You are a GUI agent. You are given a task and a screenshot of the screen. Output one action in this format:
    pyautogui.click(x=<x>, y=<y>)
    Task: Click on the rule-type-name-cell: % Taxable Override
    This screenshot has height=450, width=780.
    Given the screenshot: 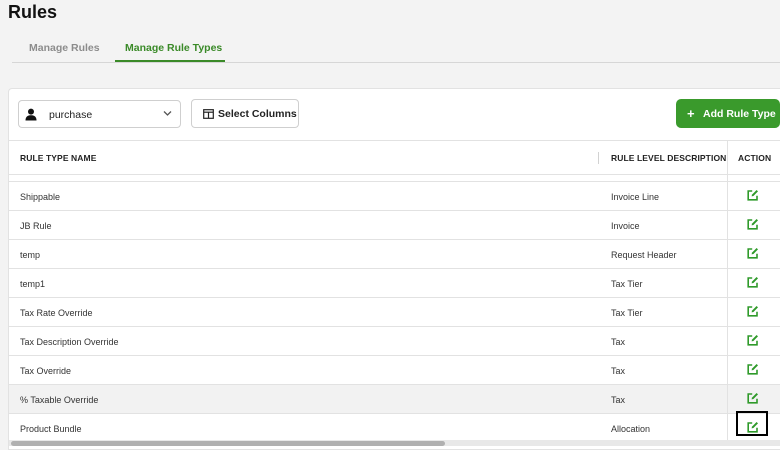 What is the action you would take?
    pyautogui.click(x=59, y=400)
    